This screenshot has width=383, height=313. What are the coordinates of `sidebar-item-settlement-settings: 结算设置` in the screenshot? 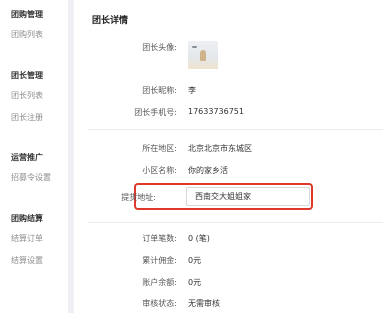 It's located at (27, 260).